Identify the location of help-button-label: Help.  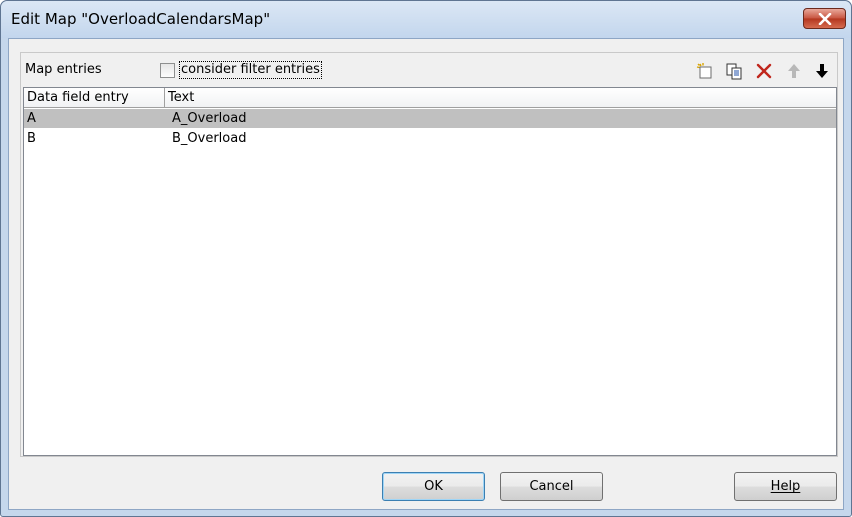
(785, 486).